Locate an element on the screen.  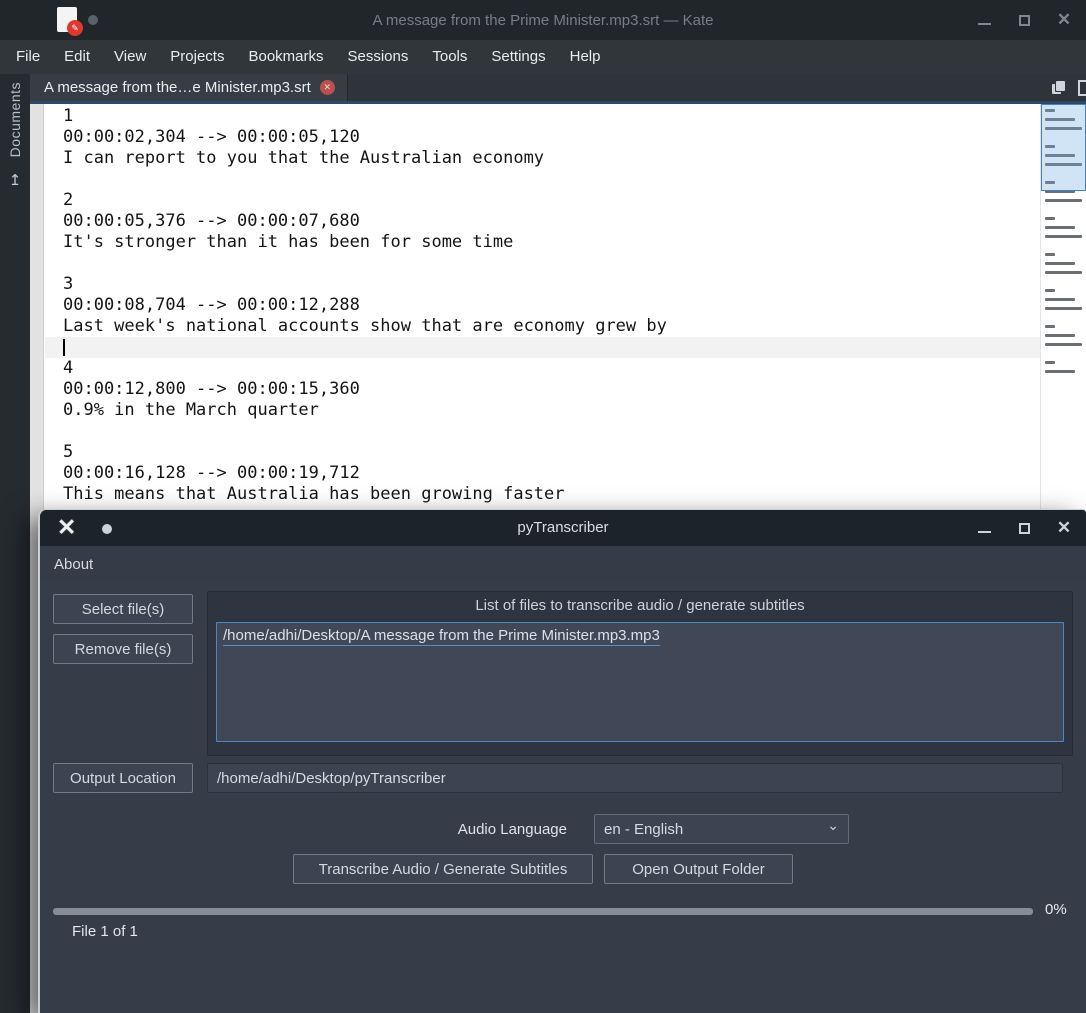
minimap-scrollbar is located at coordinates (1063, 306).